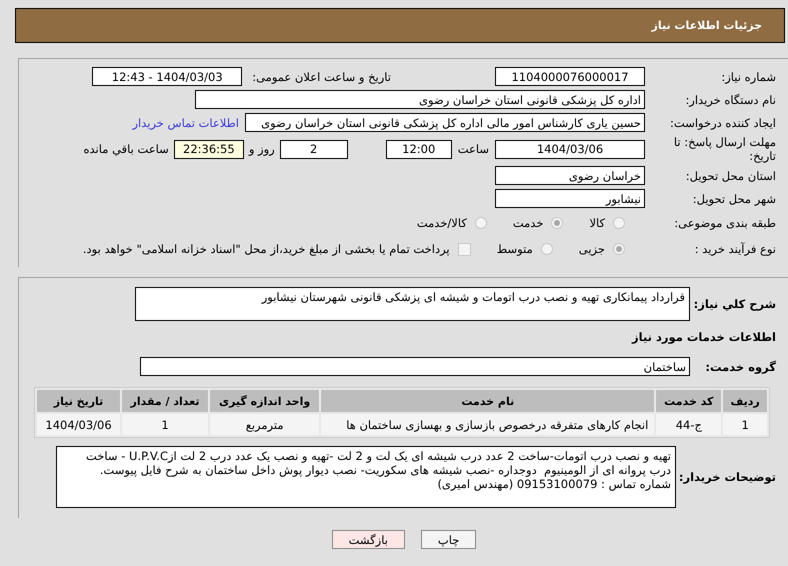 Image resolution: width=788 pixels, height=566 pixels. I want to click on field-label: استان محل تحویل:, so click(730, 175).